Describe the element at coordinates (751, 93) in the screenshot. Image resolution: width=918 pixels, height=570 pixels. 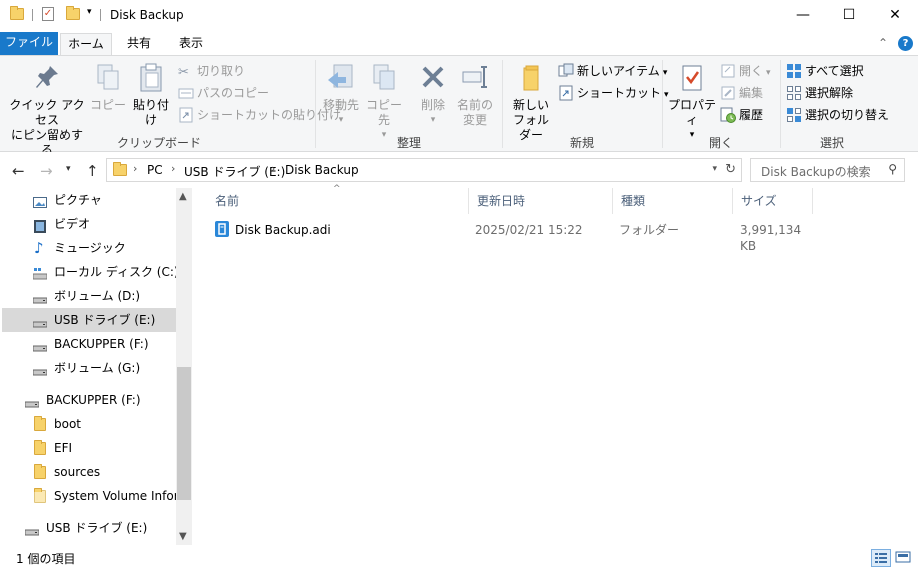
I see `edit-label: 編集` at that location.